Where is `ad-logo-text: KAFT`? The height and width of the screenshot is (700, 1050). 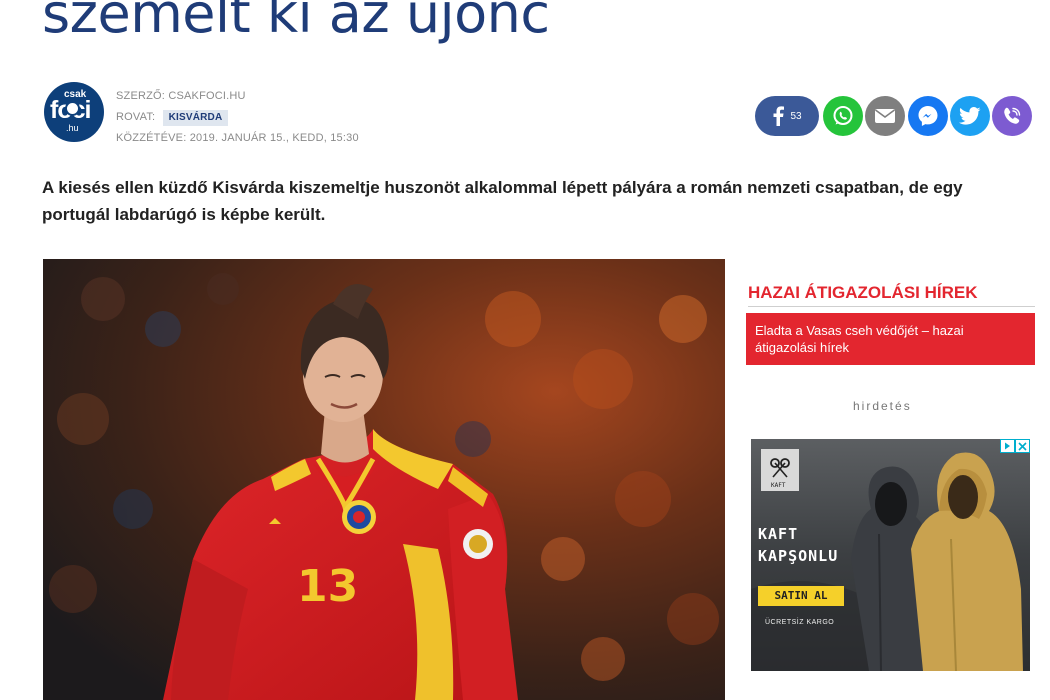 ad-logo-text: KAFT is located at coordinates (778, 485).